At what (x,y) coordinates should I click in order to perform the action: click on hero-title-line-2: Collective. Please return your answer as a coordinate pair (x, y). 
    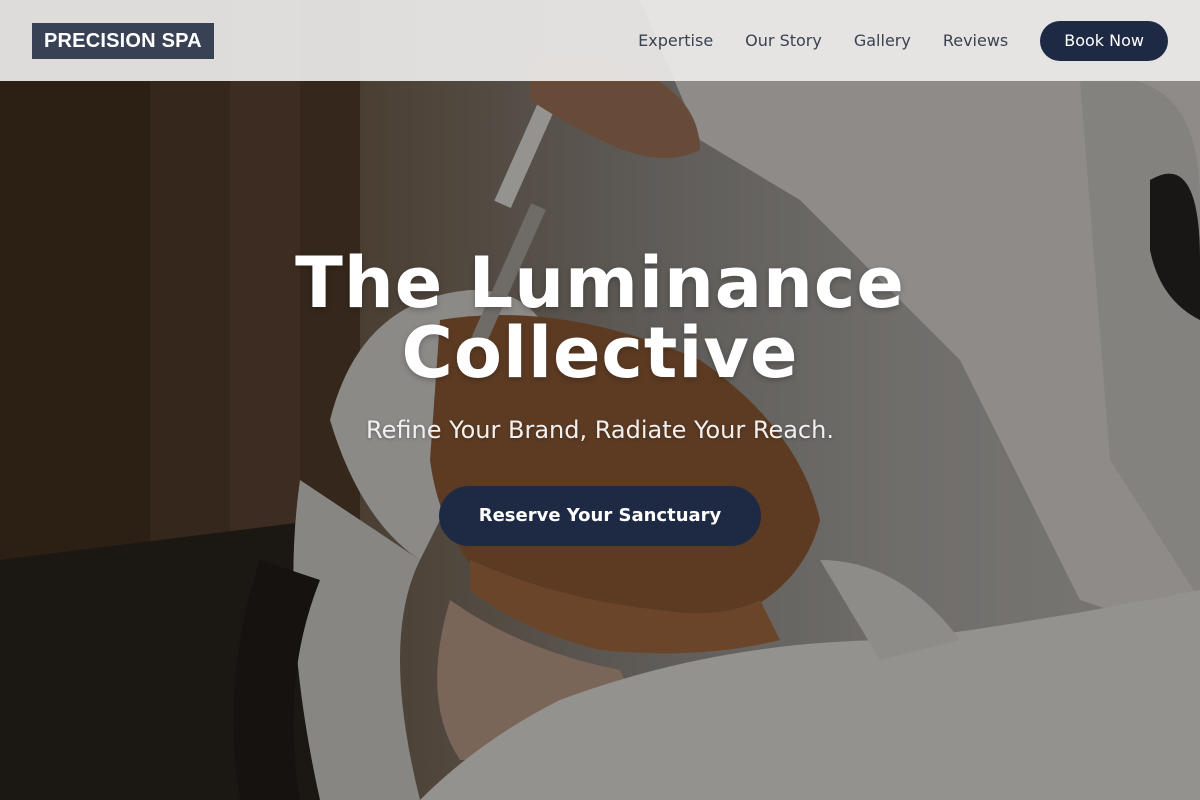
    Looking at the image, I should click on (600, 353).